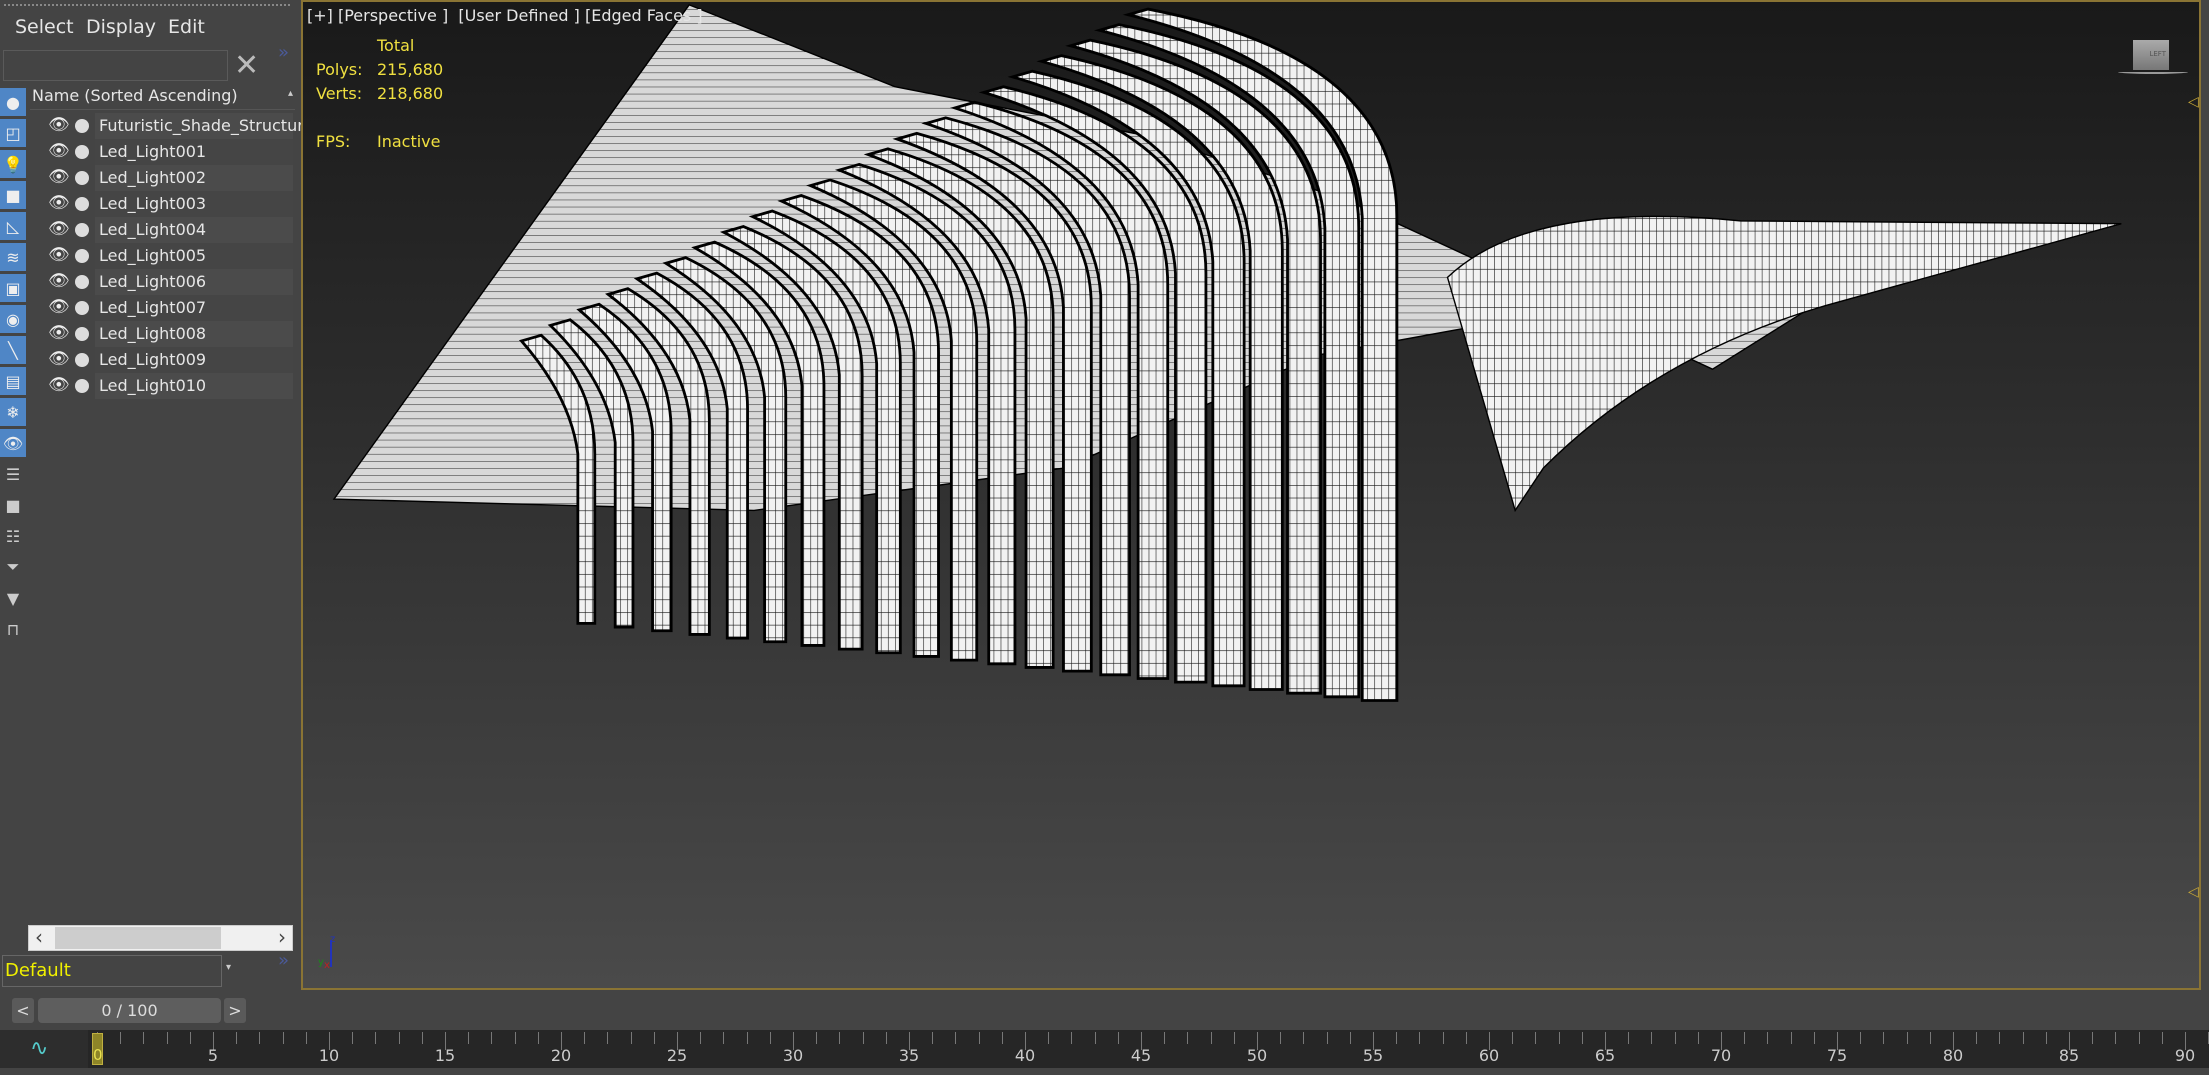 This screenshot has width=2209, height=1075. I want to click on menu-select: Select, so click(44, 27).